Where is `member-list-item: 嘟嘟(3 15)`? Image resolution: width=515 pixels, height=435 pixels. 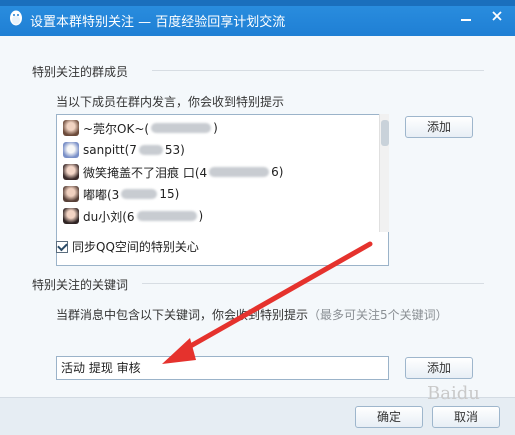 member-list-item: 嘟嘟(3 15) is located at coordinates (121, 194).